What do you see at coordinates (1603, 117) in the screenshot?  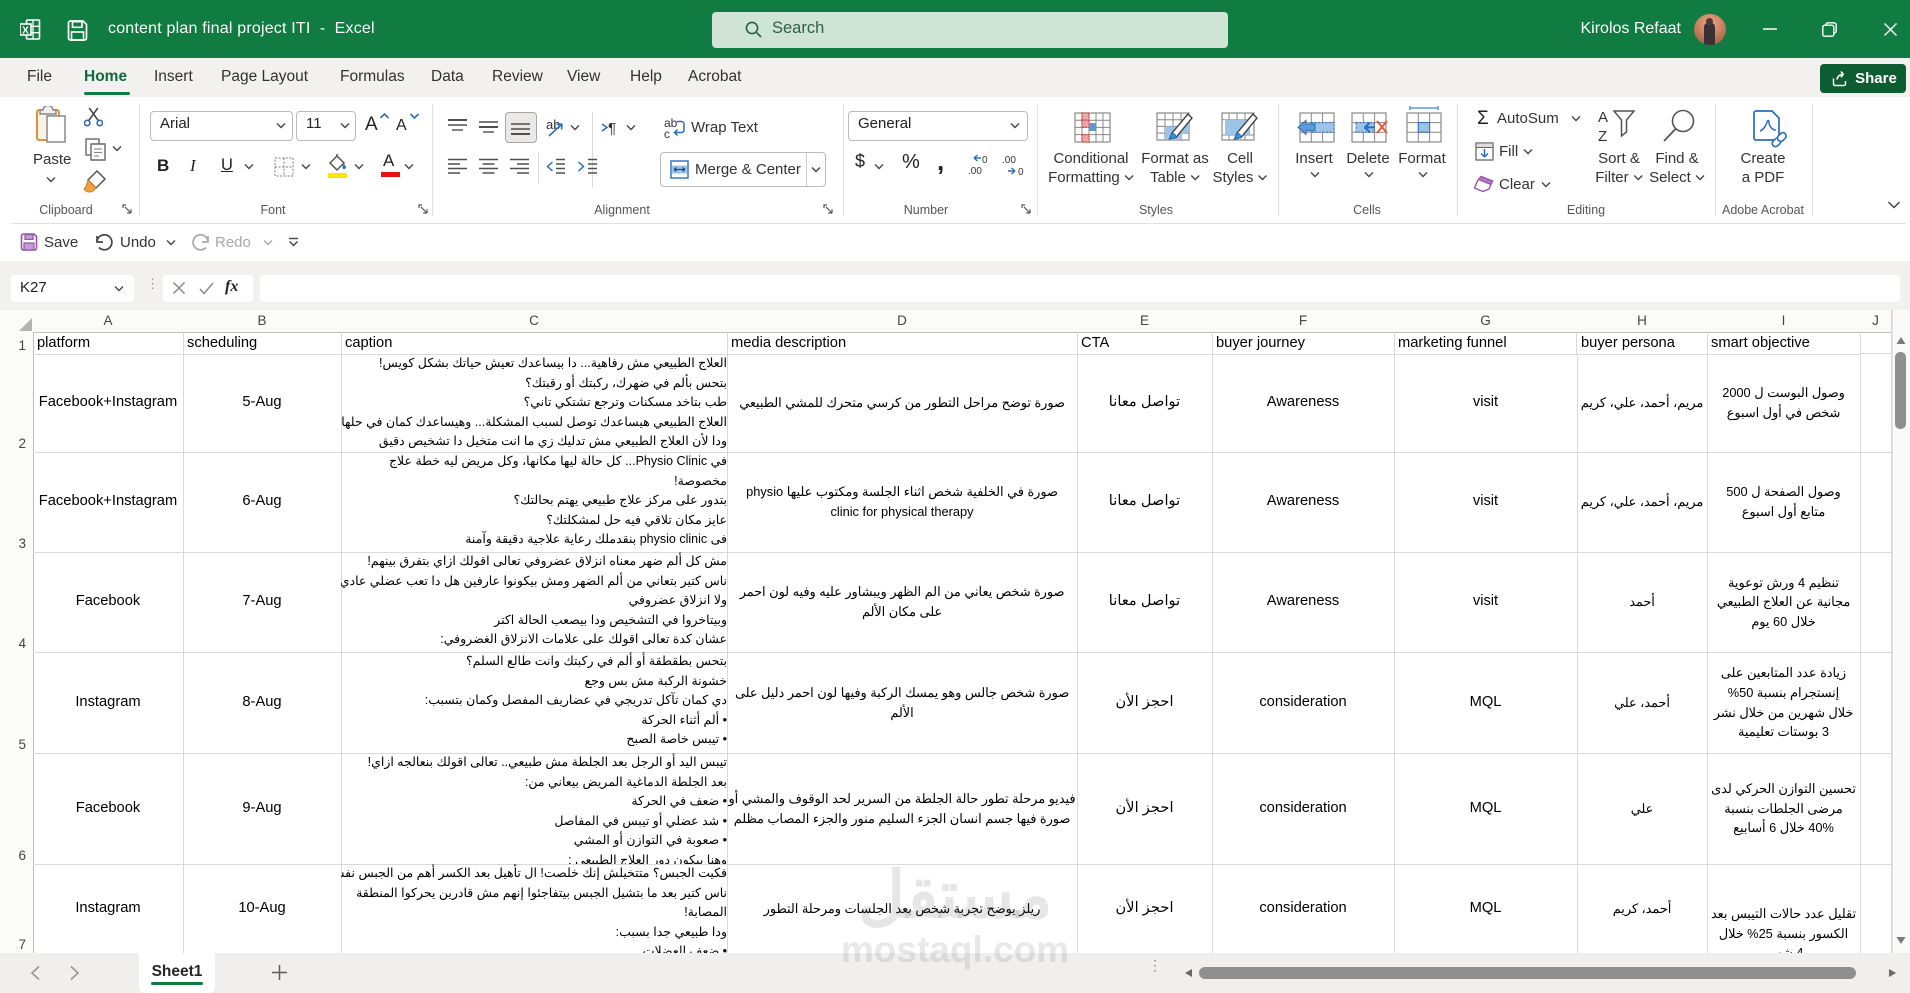 I see `svg-text: A` at bounding box center [1603, 117].